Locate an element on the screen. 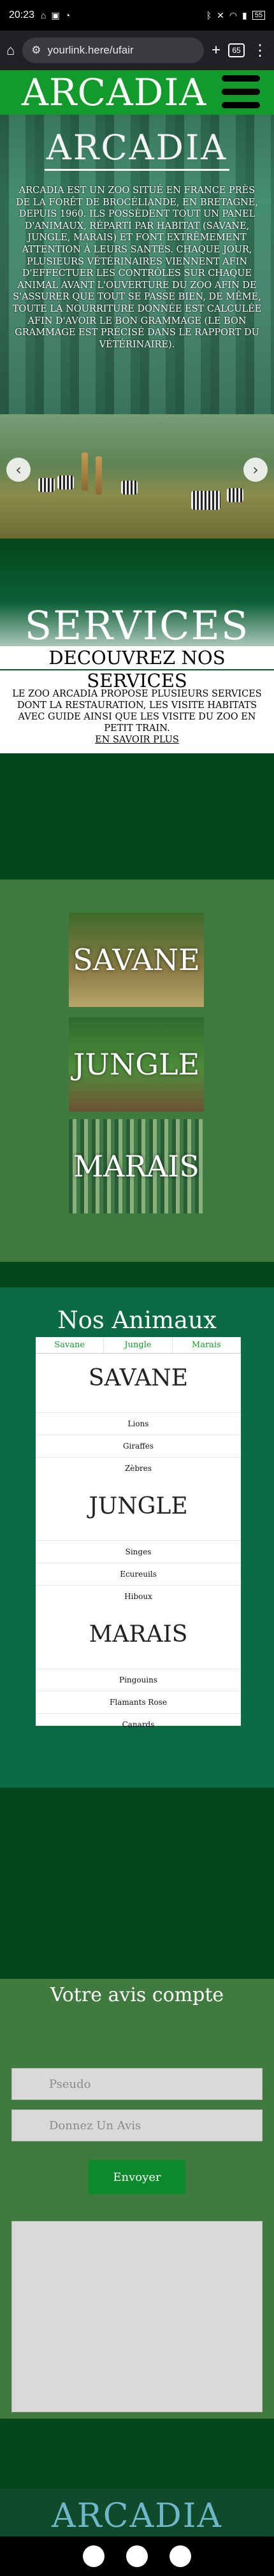  site-logo: ARCADIA is located at coordinates (114, 92).